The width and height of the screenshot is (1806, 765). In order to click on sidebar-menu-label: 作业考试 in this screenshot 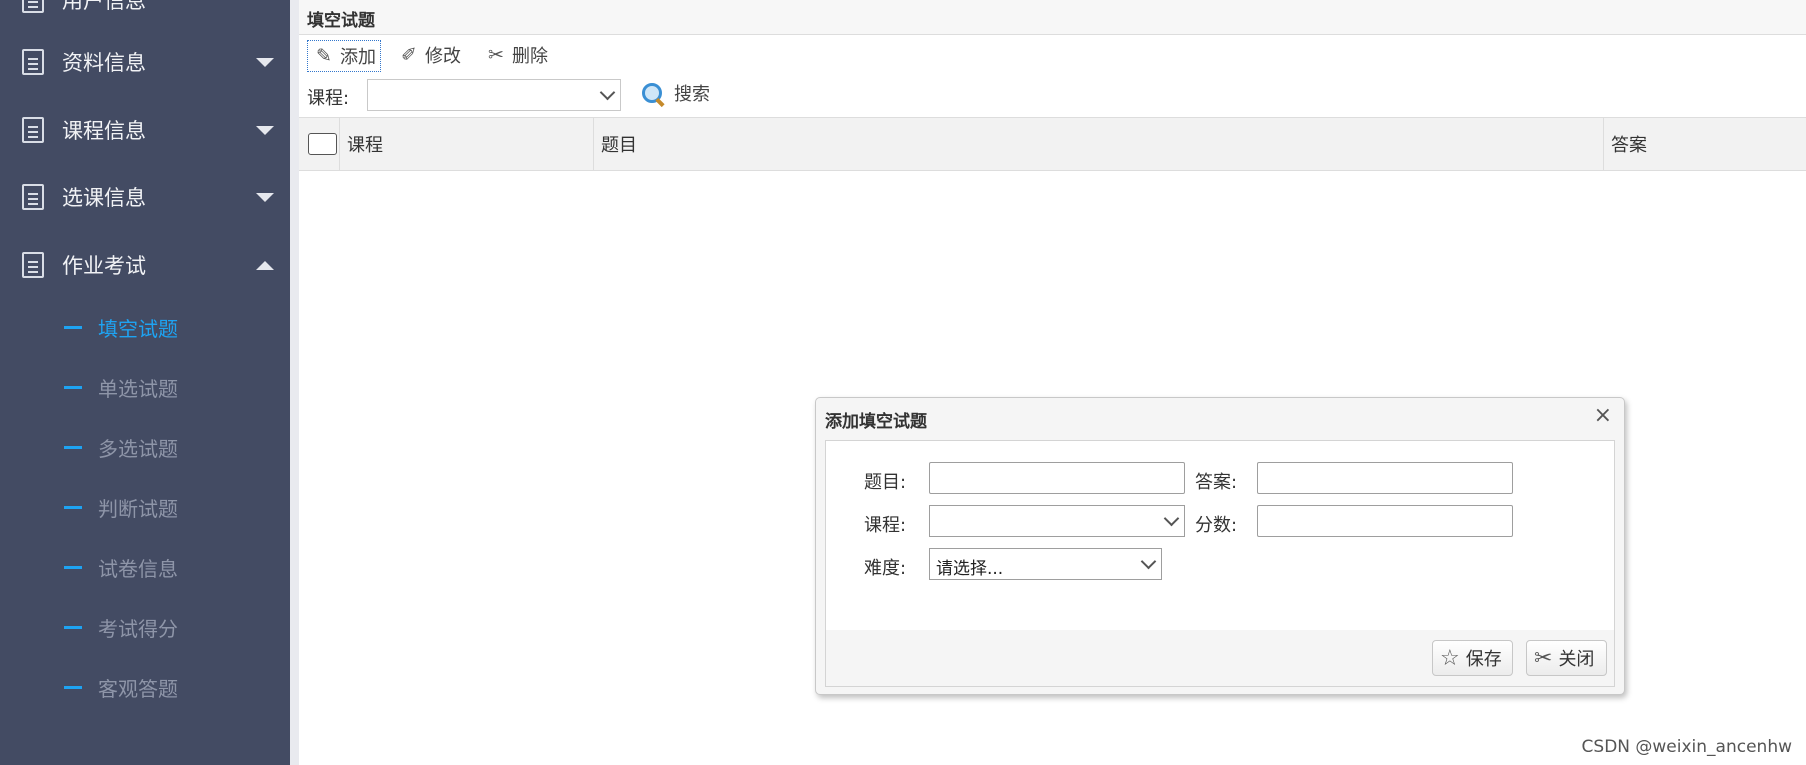, I will do `click(104, 266)`.